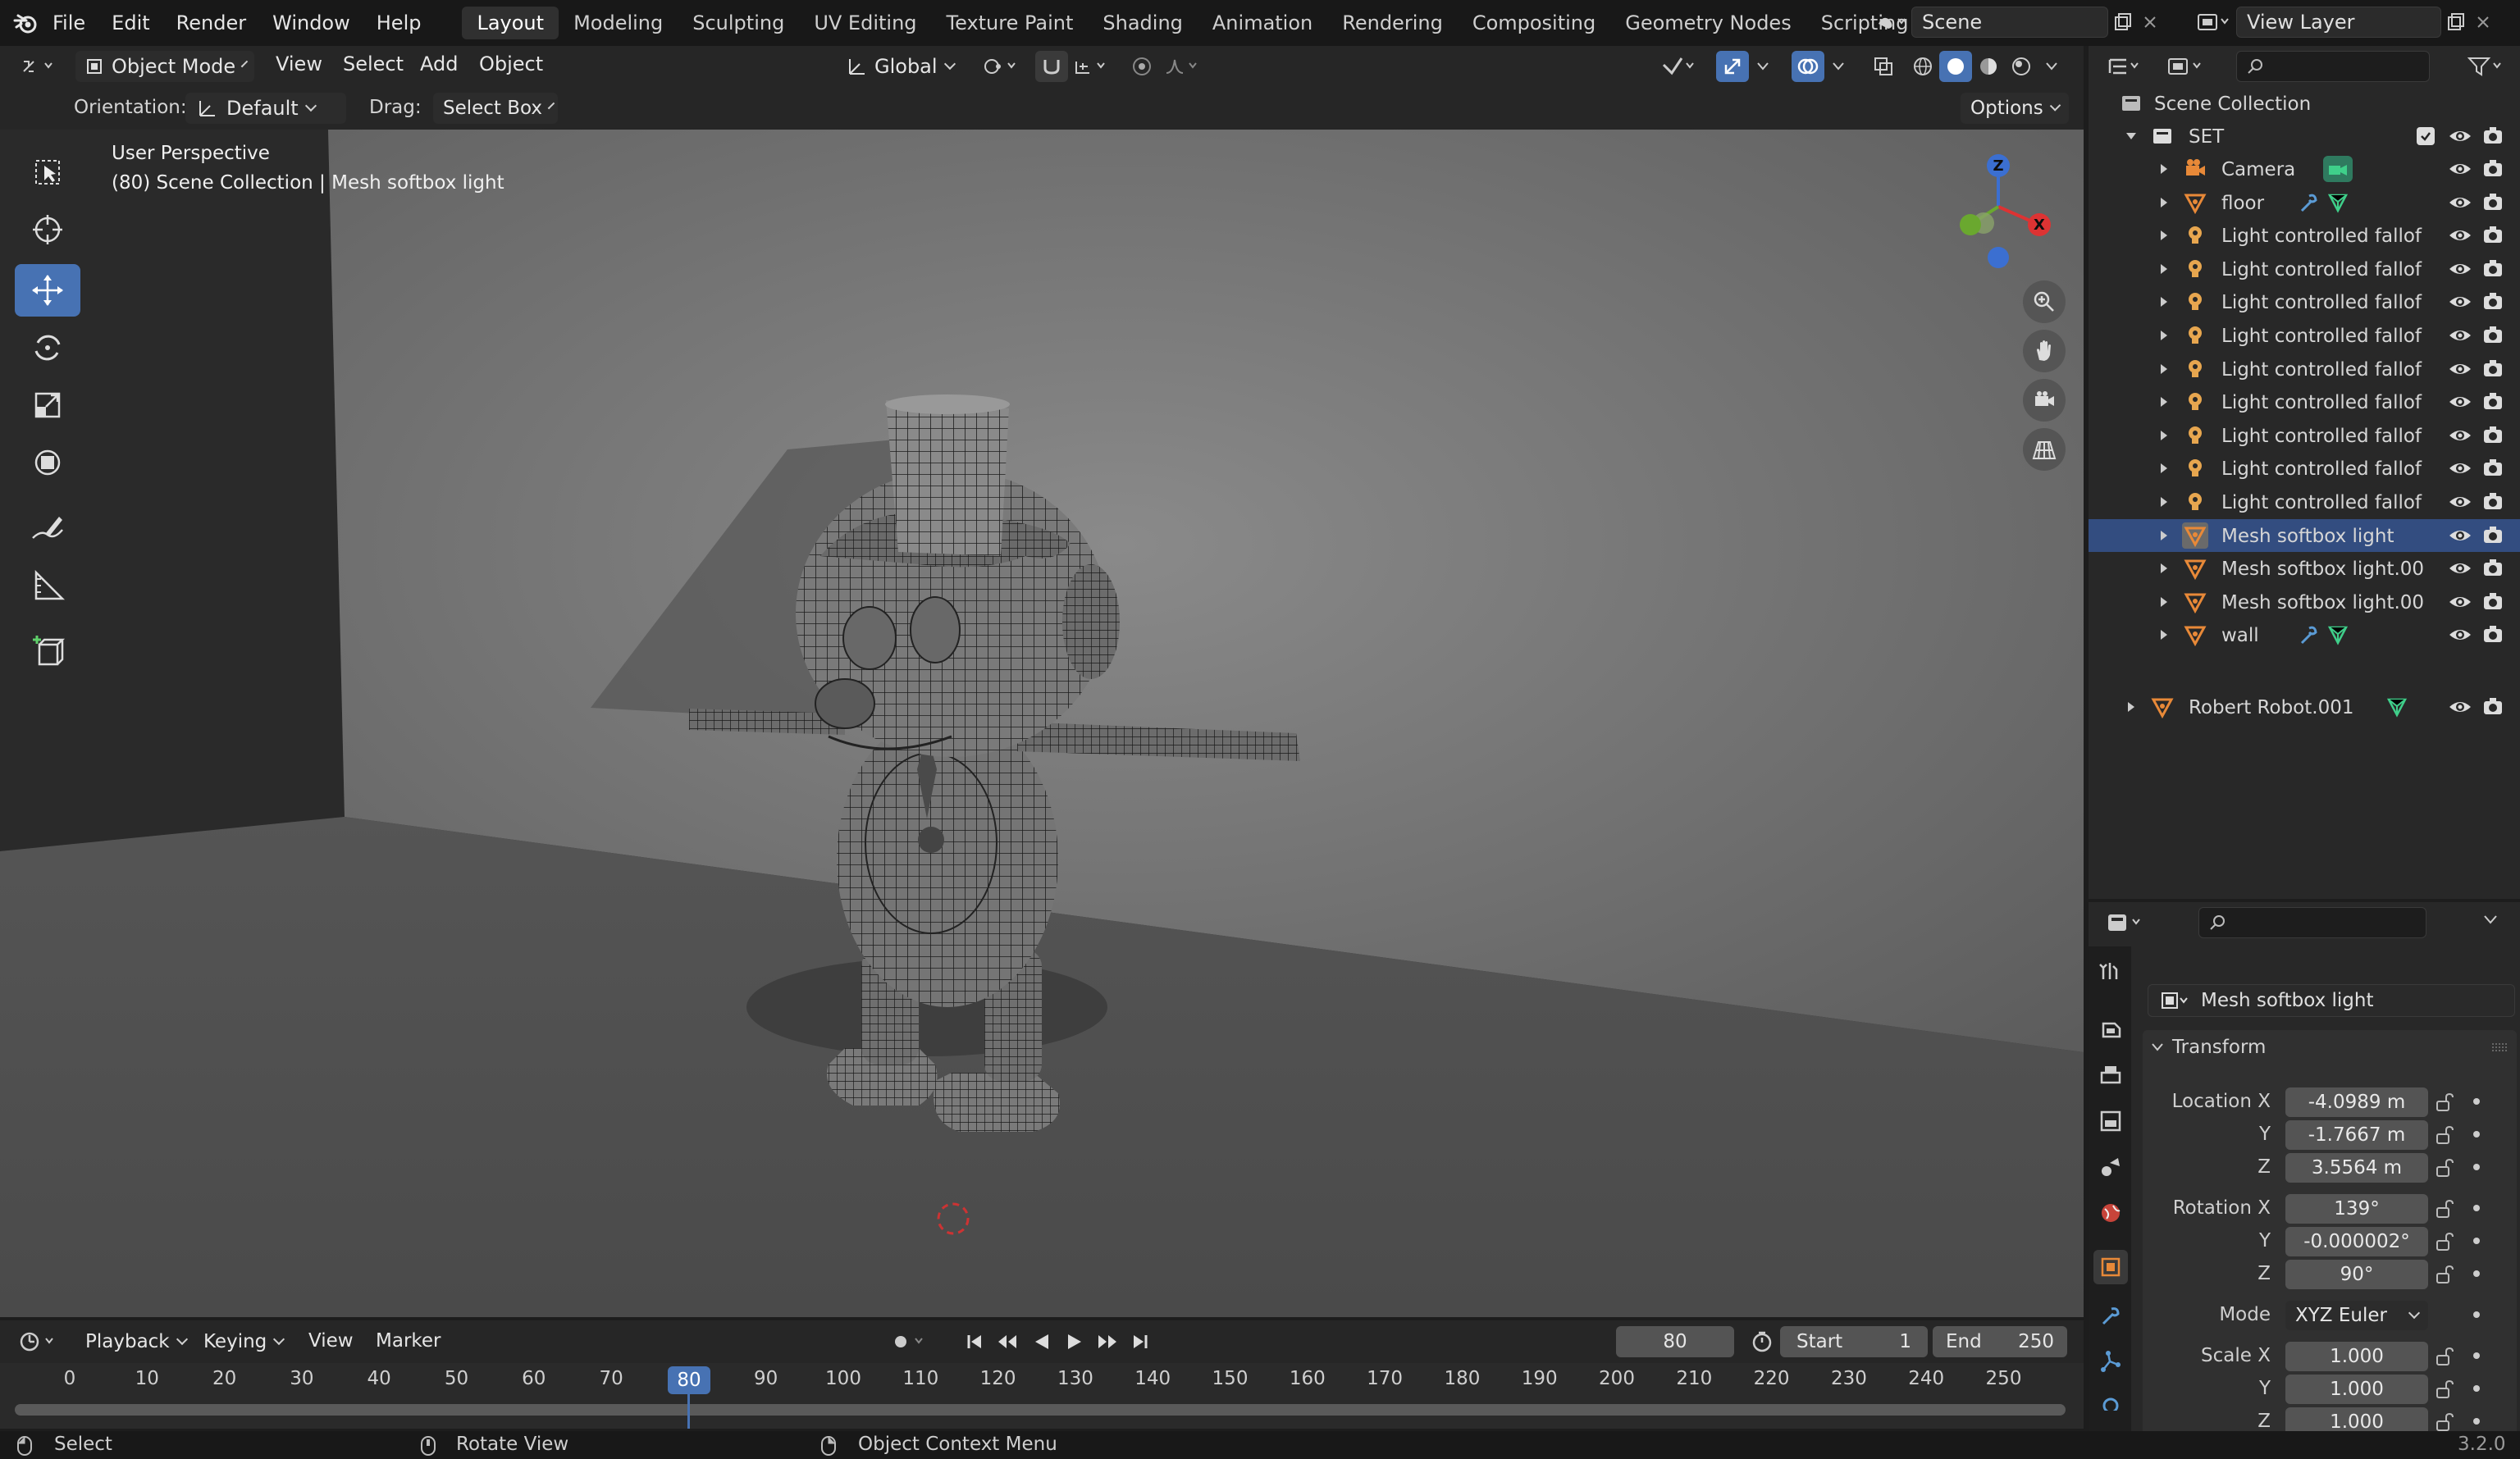 The width and height of the screenshot is (2520, 1459). What do you see at coordinates (2010, 22) in the screenshot?
I see `scene-name-field: Scene` at bounding box center [2010, 22].